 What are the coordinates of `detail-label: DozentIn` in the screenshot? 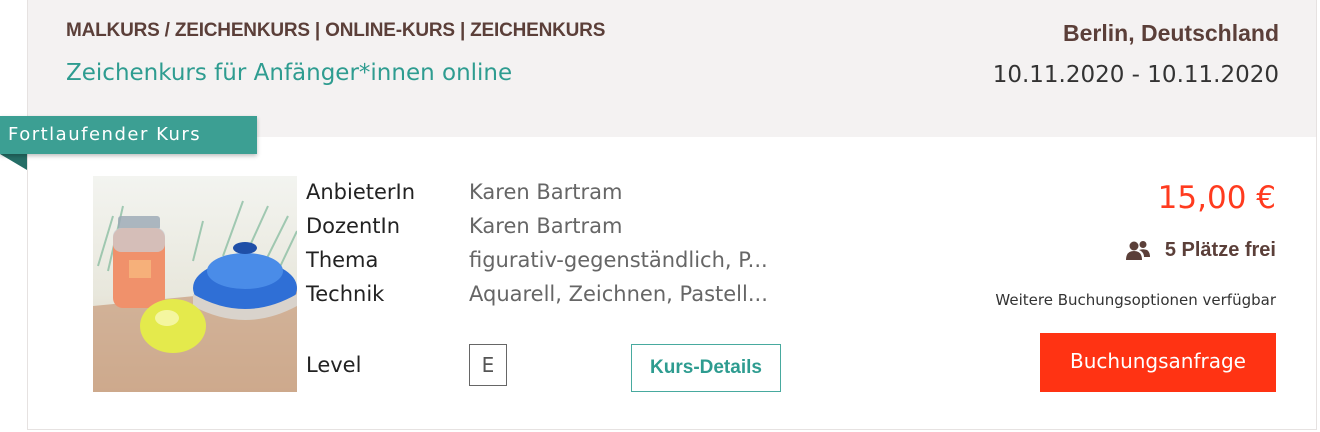 It's located at (353, 226).